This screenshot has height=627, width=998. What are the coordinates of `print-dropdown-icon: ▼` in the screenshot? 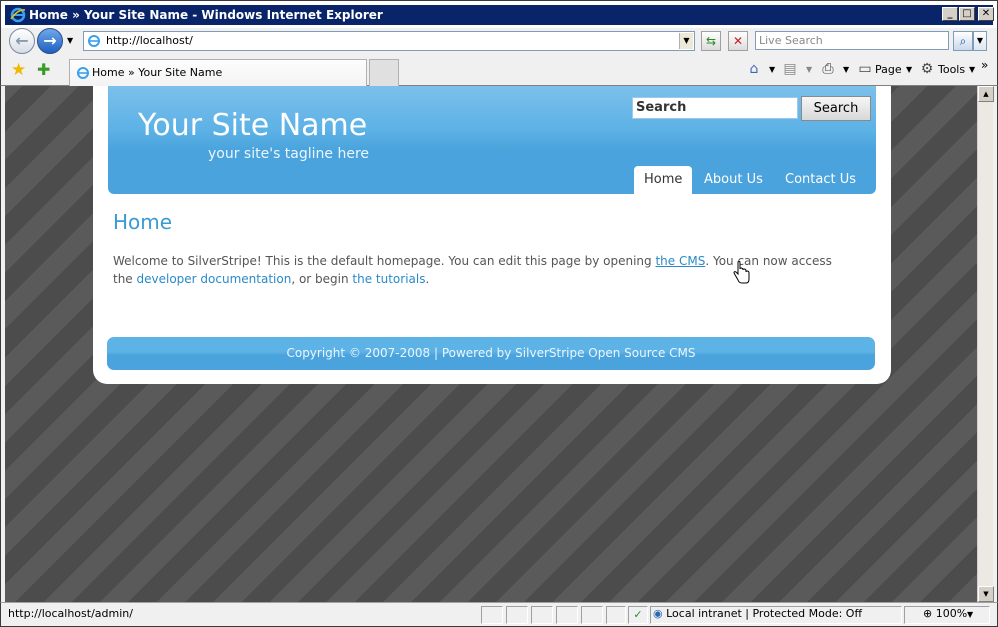 It's located at (846, 69).